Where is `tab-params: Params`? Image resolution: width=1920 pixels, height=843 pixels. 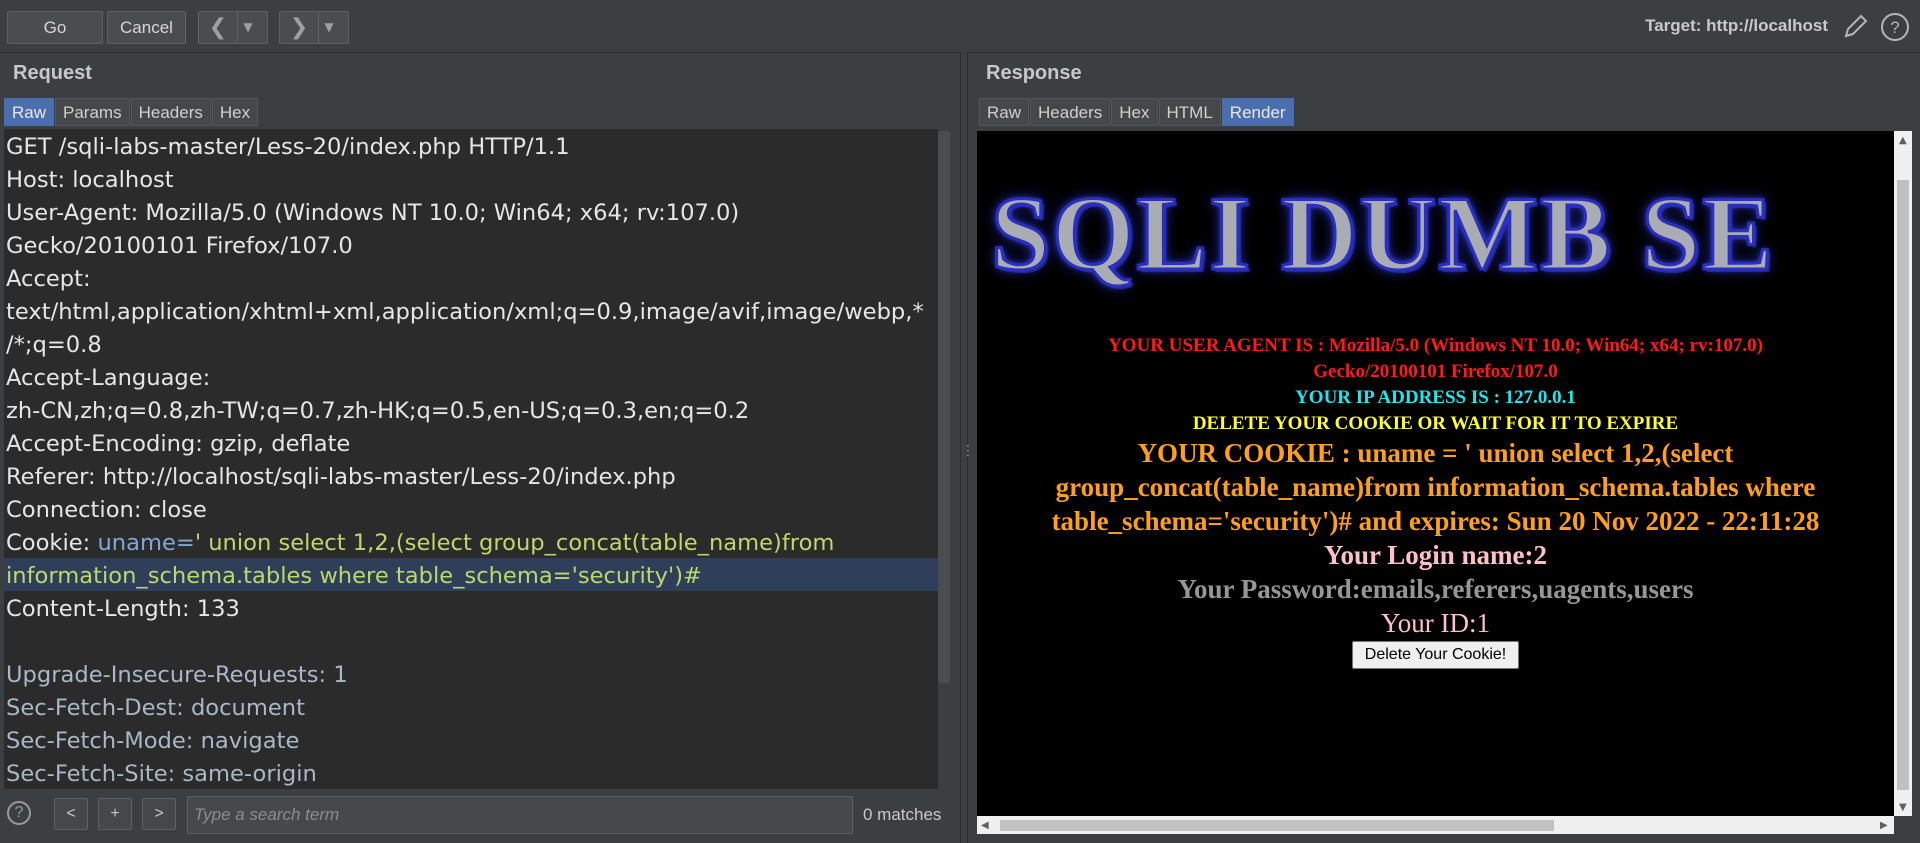
tab-params: Params is located at coordinates (92, 112).